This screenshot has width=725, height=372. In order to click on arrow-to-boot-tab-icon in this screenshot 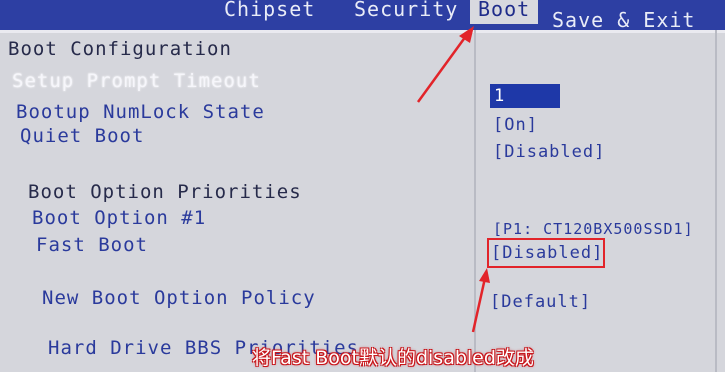, I will do `click(445, 64)`.